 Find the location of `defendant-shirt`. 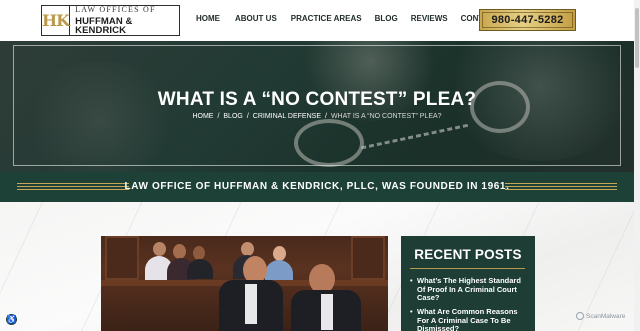

defendant-shirt is located at coordinates (251, 304).